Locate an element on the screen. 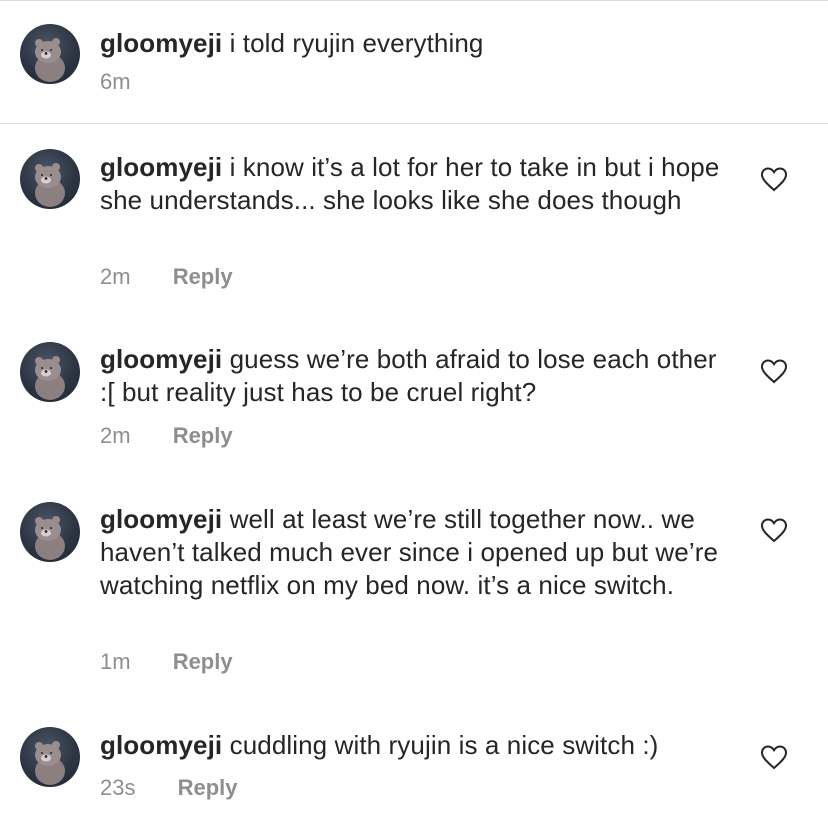 This screenshot has width=828, height=840. caption-body: i told ryujin everything is located at coordinates (356, 43).